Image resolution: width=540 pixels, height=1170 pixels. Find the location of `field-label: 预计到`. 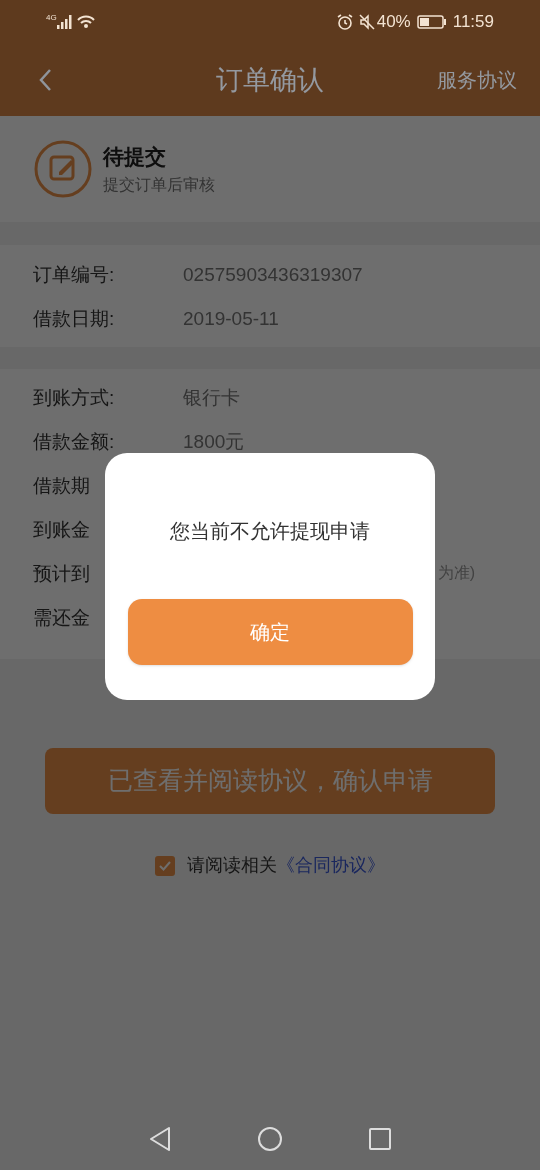

field-label: 预计到 is located at coordinates (61, 573).